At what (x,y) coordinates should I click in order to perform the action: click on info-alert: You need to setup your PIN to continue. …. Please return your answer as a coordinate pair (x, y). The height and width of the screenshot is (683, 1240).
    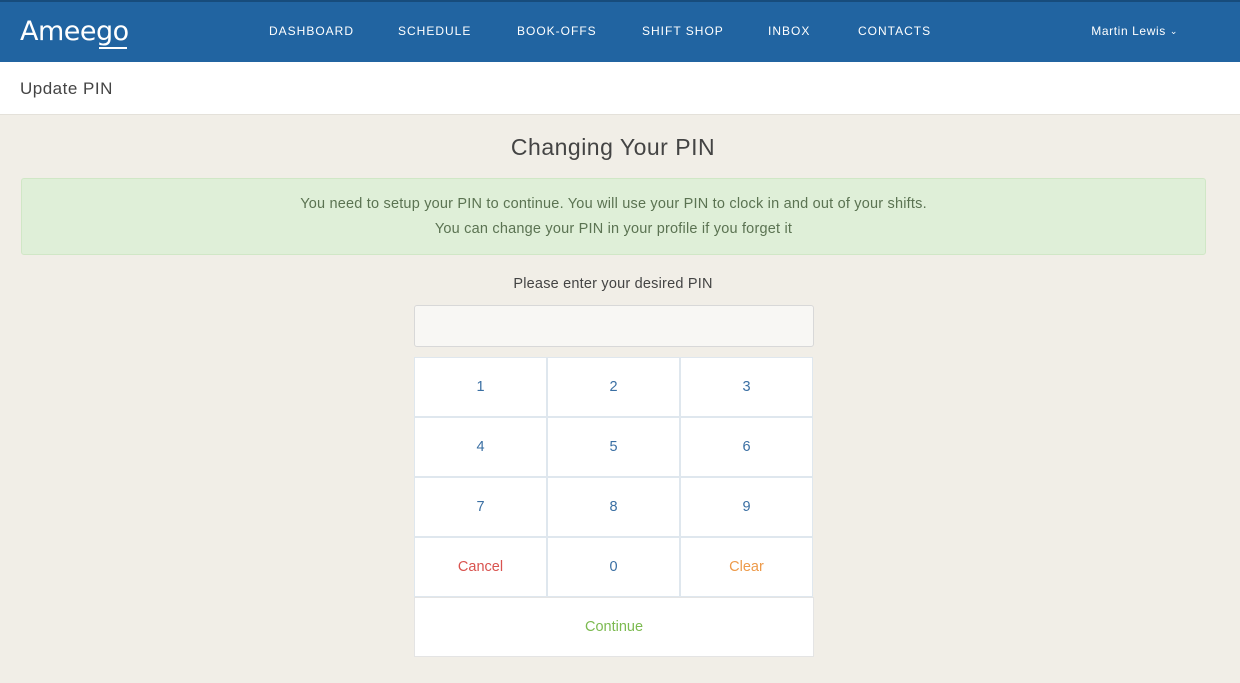
    Looking at the image, I should click on (613, 216).